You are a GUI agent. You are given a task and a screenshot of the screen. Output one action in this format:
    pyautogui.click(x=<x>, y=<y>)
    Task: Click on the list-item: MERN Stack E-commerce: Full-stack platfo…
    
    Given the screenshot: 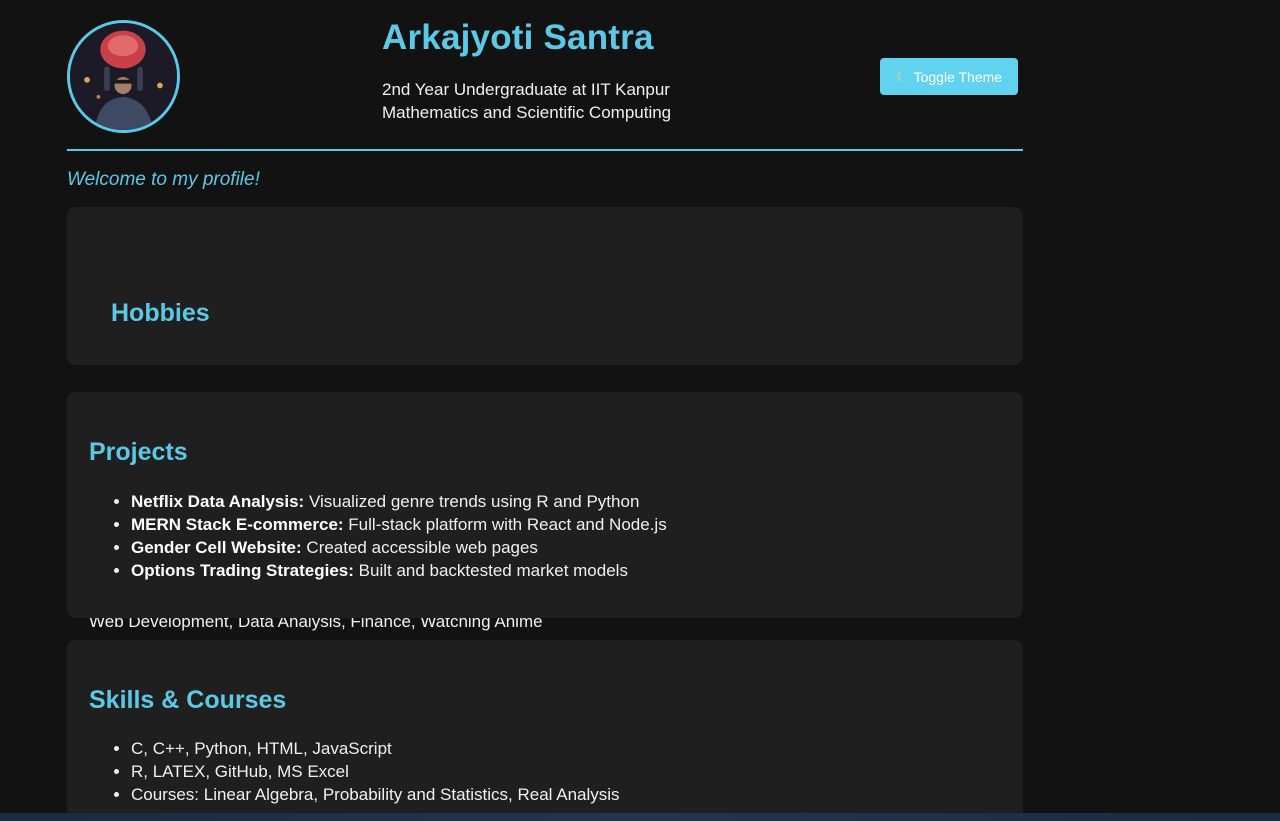 What is the action you would take?
    pyautogui.click(x=566, y=524)
    